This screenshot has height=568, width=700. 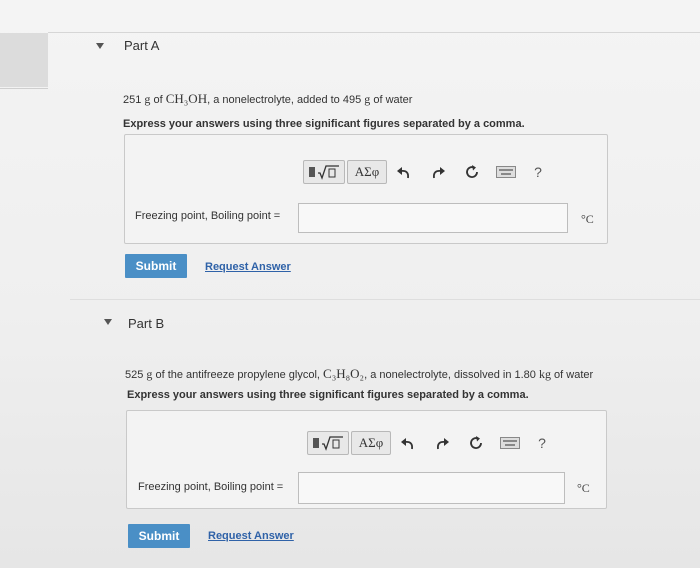 I want to click on question-fragment: of, so click(x=158, y=100).